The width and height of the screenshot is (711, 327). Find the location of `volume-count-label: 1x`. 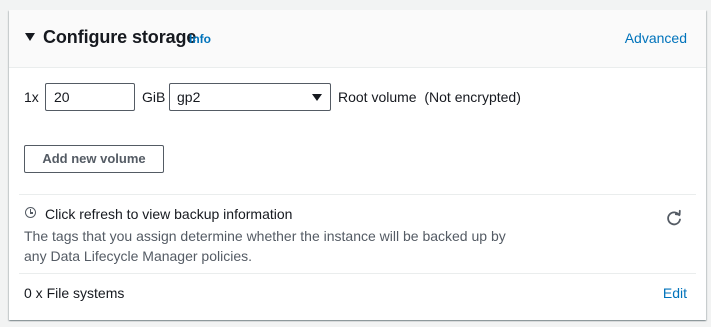

volume-count-label: 1x is located at coordinates (31, 97).